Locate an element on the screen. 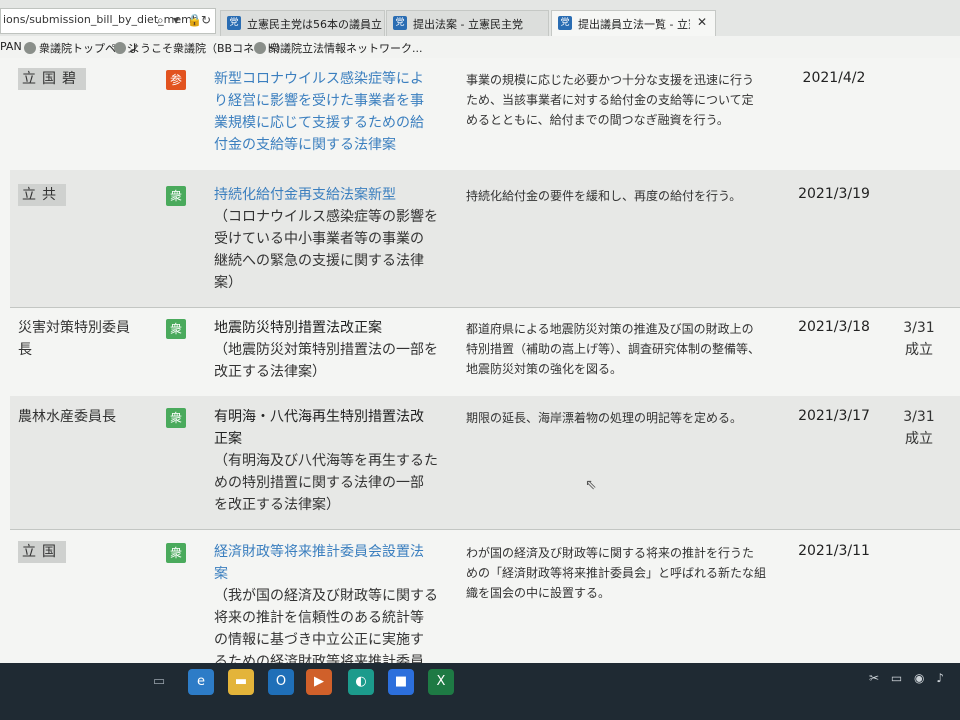 Image resolution: width=960 pixels, height=720 pixels. bill-title-line: 案 is located at coordinates (330, 574).